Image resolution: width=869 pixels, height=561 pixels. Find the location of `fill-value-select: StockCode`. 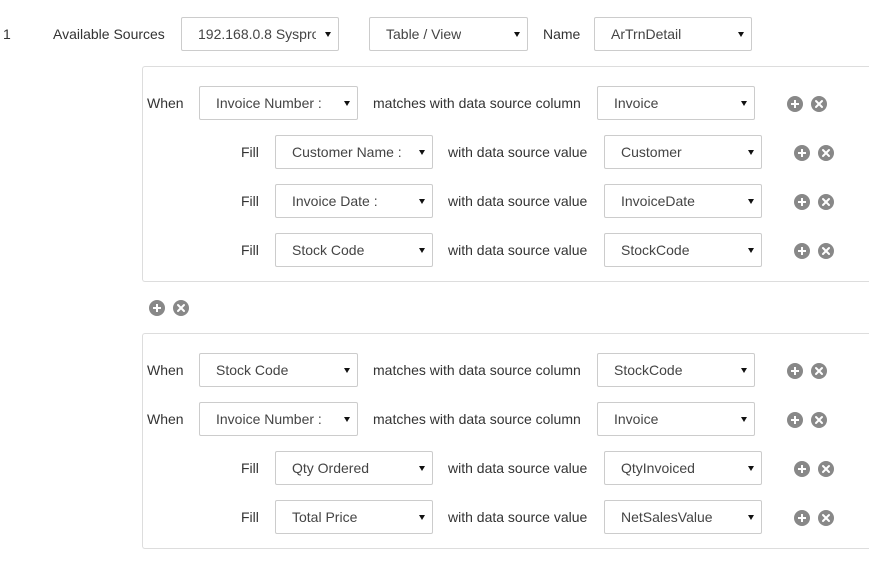

fill-value-select: StockCode is located at coordinates (683, 250).